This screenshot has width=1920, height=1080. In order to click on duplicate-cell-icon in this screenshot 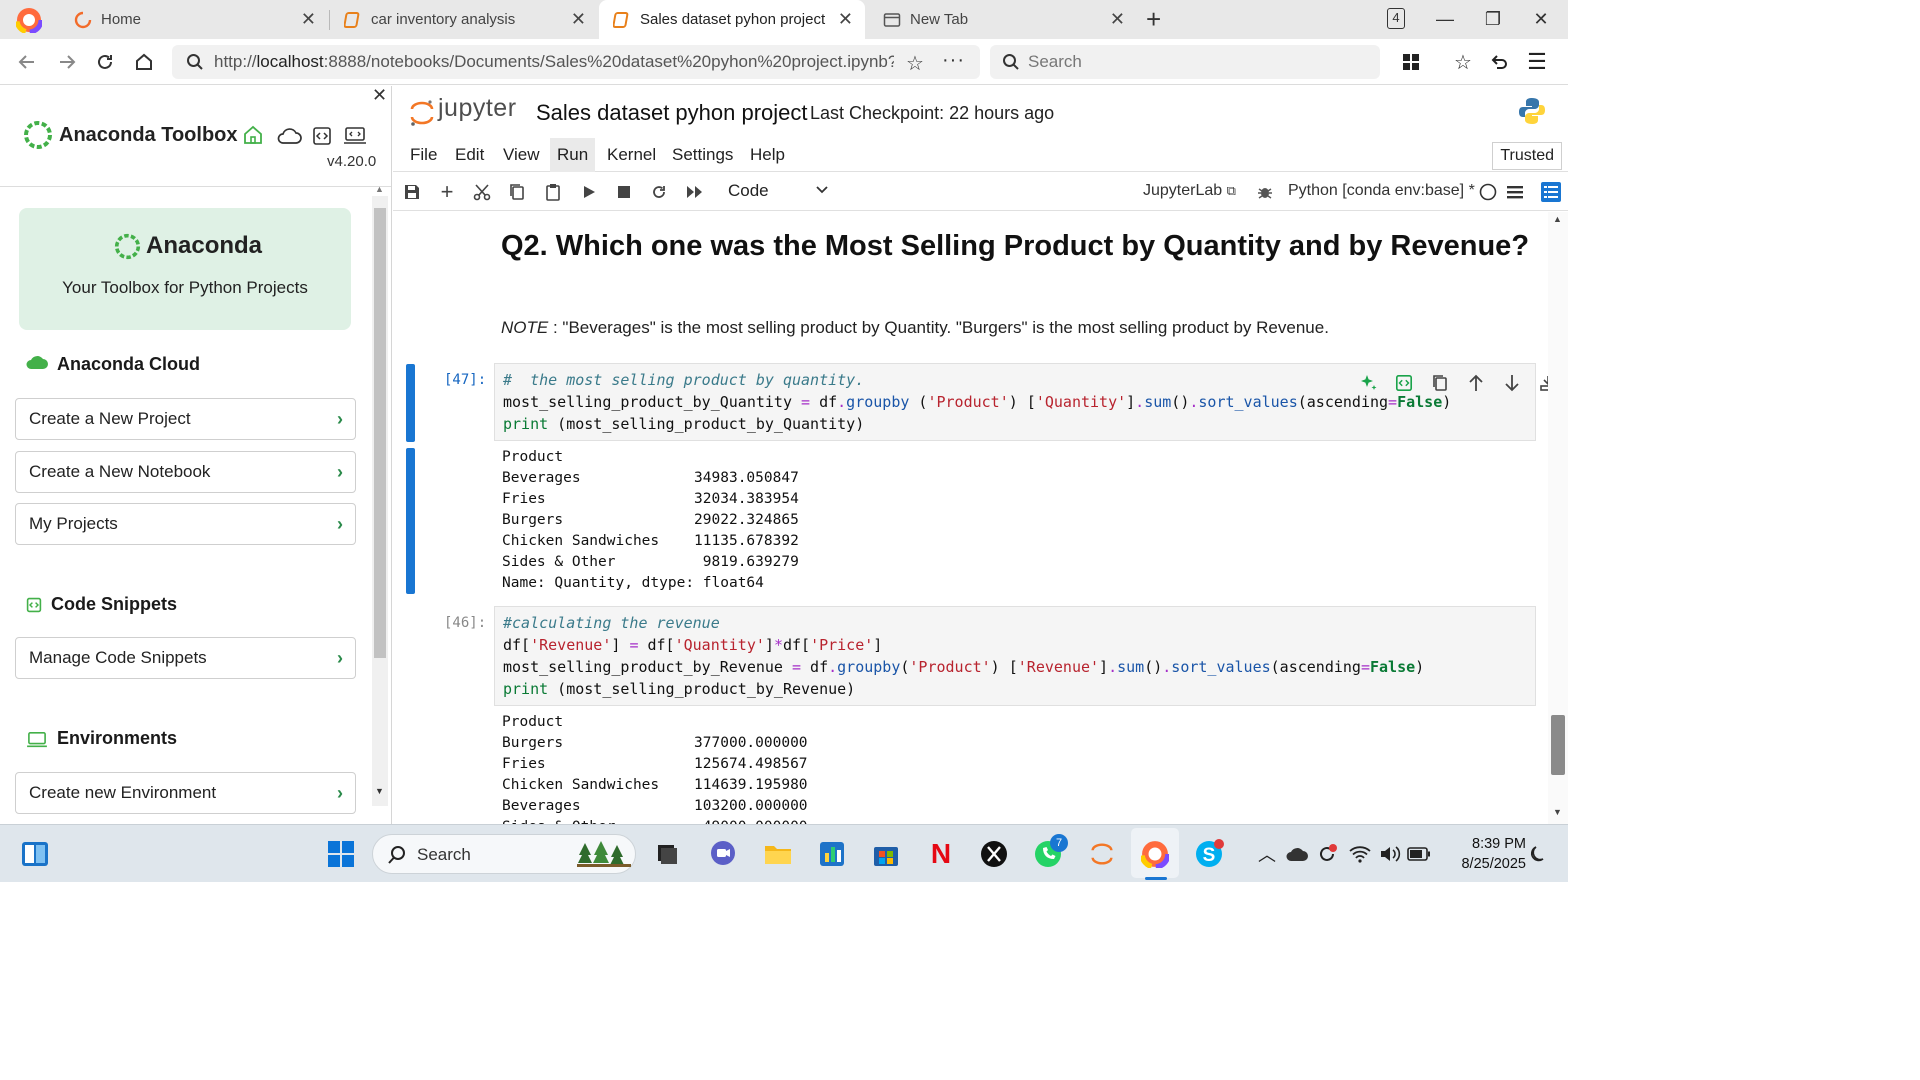, I will do `click(1440, 383)`.